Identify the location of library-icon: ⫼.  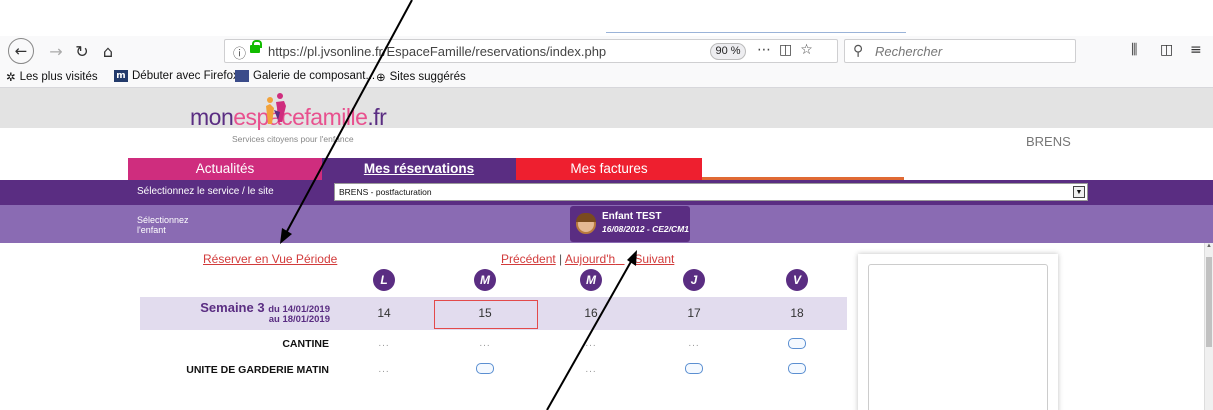
(1134, 50).